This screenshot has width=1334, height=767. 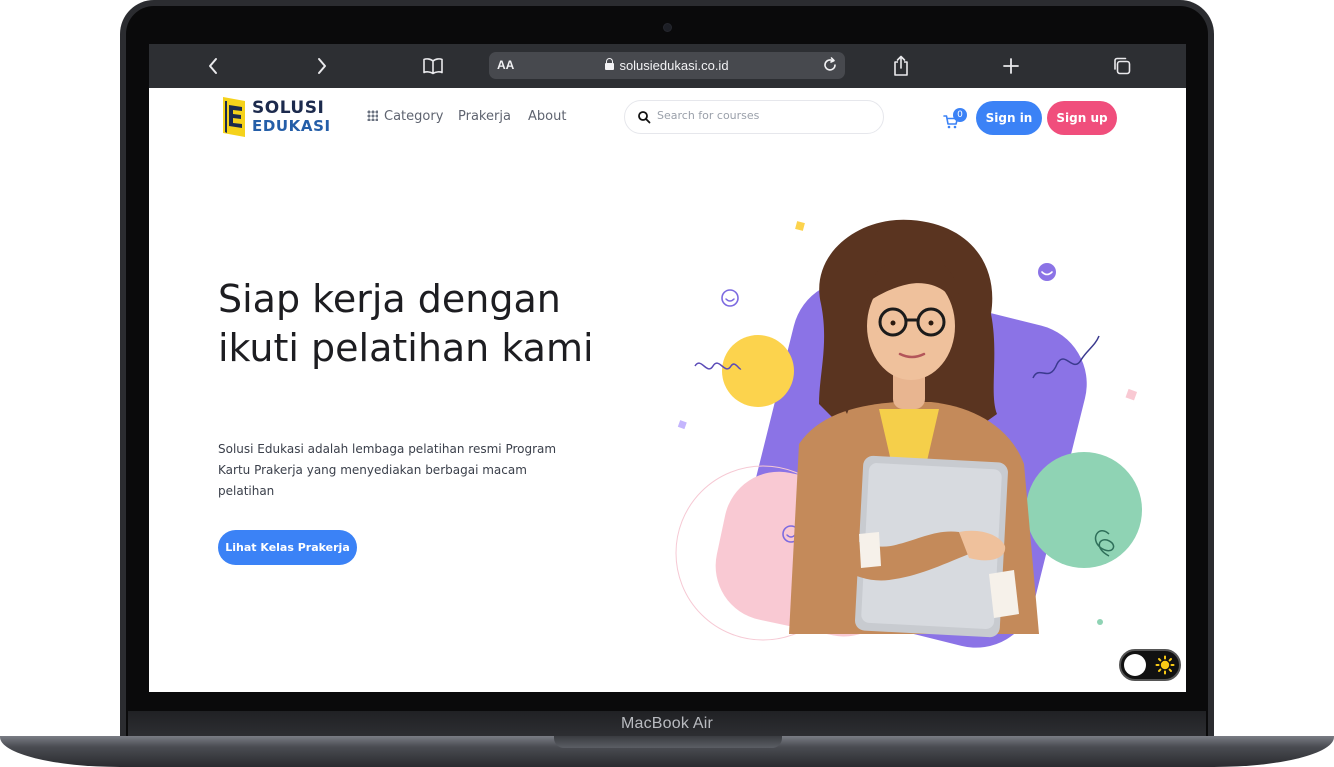 I want to click on address-bar: AA solusiedukasi.co.id, so click(x=667, y=65).